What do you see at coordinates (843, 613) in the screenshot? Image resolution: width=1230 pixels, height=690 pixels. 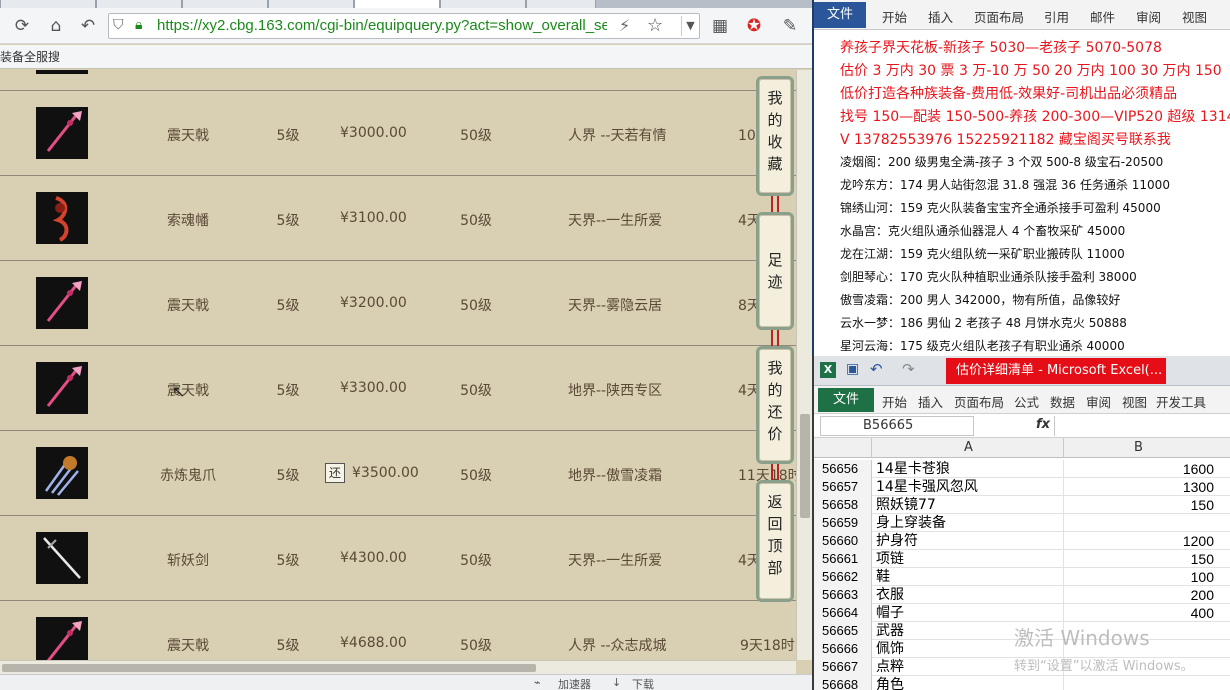 I see `row-number: 56664` at bounding box center [843, 613].